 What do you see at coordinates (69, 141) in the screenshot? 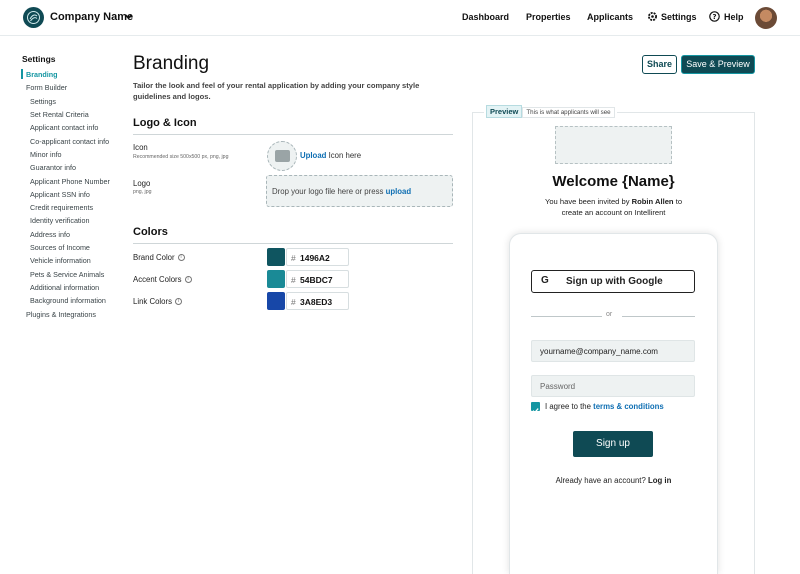
I see `sidebar-item-coapplicant-contact: Co-applicant contact info` at bounding box center [69, 141].